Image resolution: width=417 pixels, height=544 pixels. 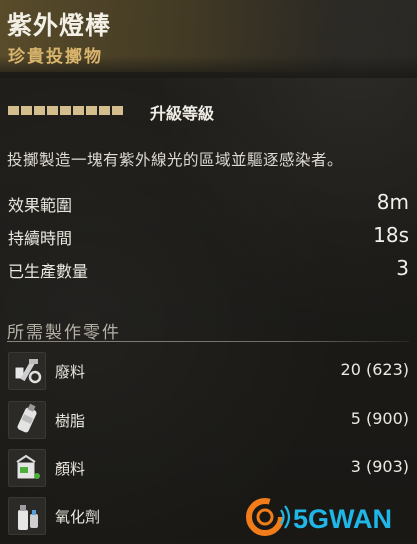 What do you see at coordinates (379, 466) in the screenshot?
I see `part-quantity: 3 (903)` at bounding box center [379, 466].